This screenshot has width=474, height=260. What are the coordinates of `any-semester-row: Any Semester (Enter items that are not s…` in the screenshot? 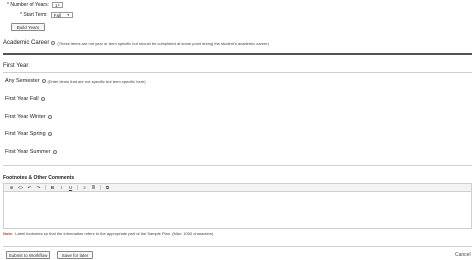 It's located at (75, 81).